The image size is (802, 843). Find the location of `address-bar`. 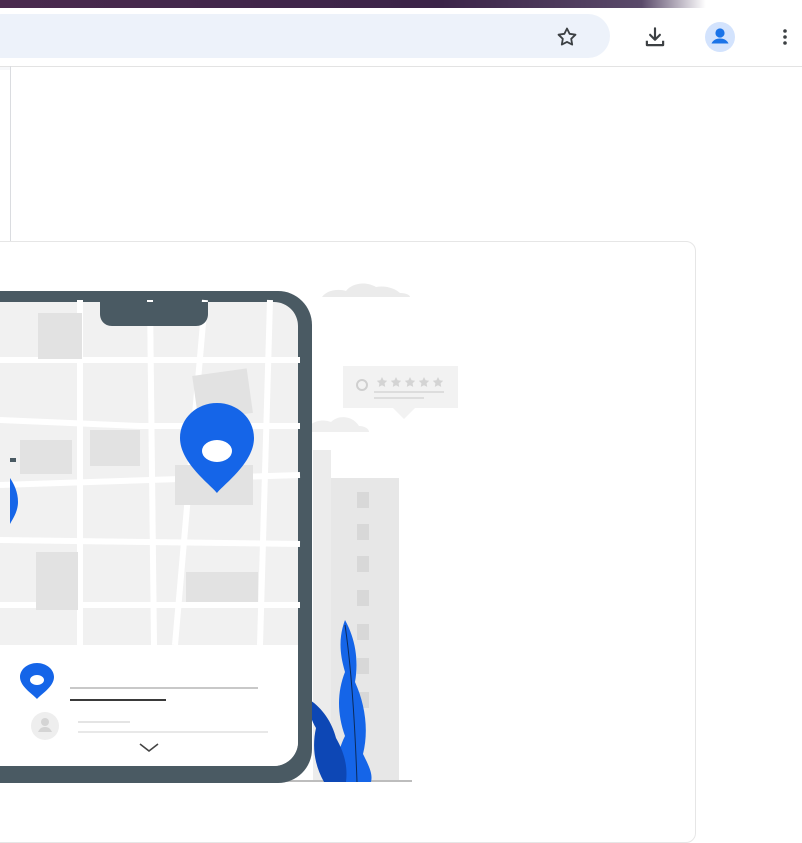

address-bar is located at coordinates (305, 36).